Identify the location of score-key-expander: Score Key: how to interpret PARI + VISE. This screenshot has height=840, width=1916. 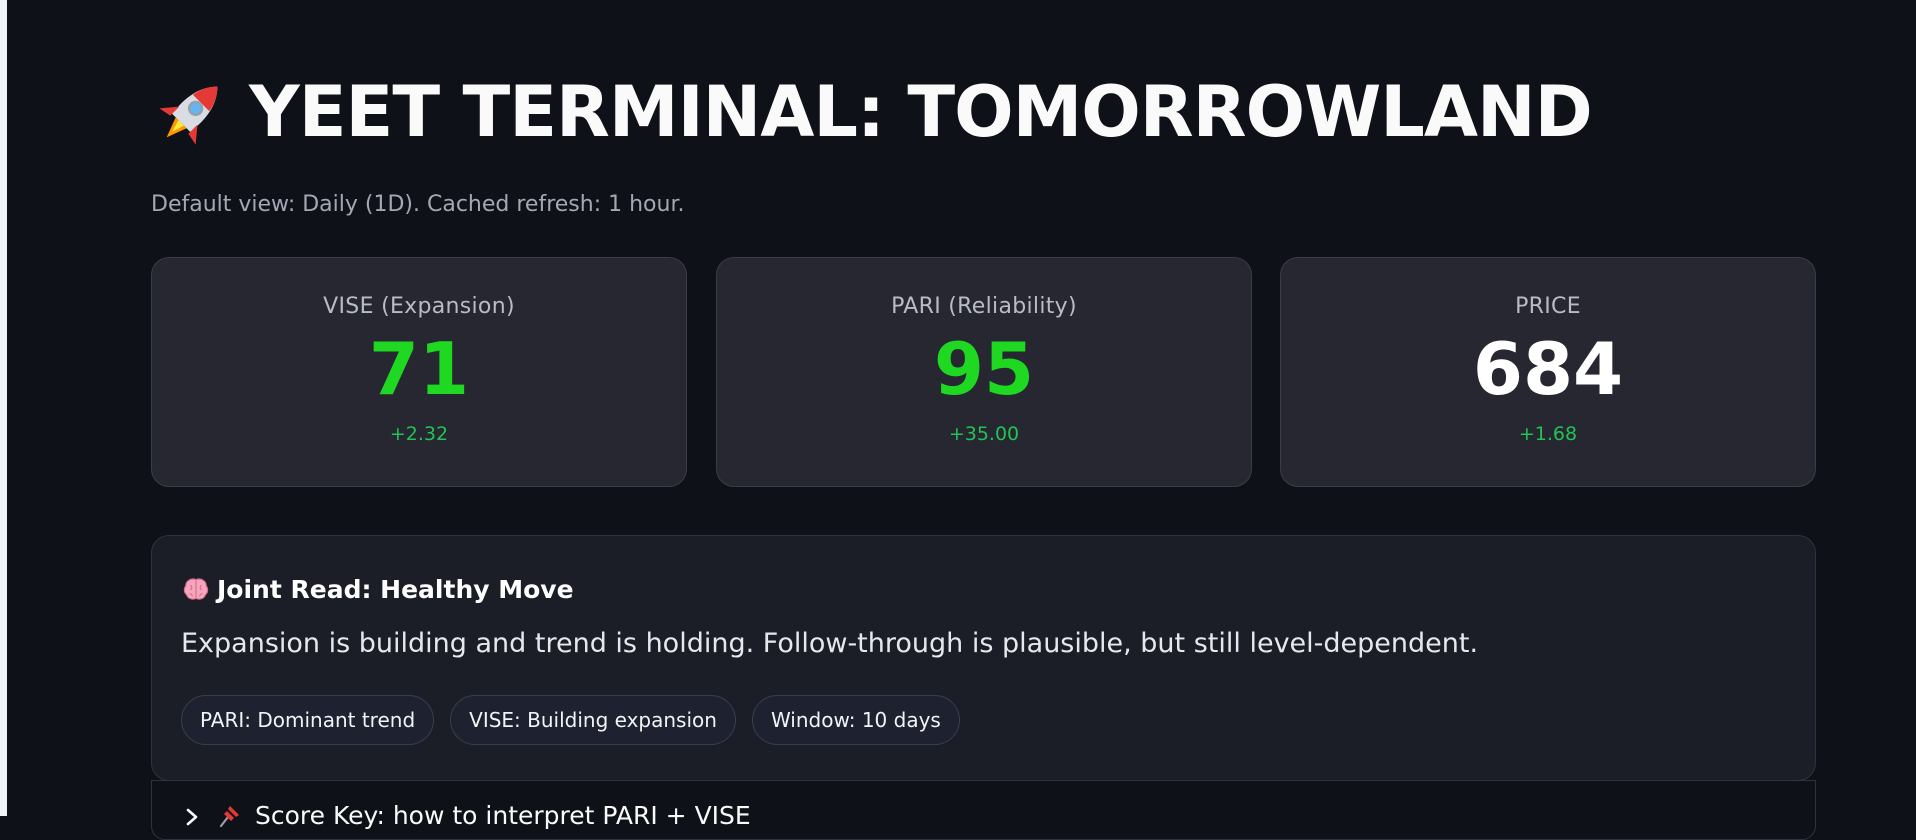
(983, 810).